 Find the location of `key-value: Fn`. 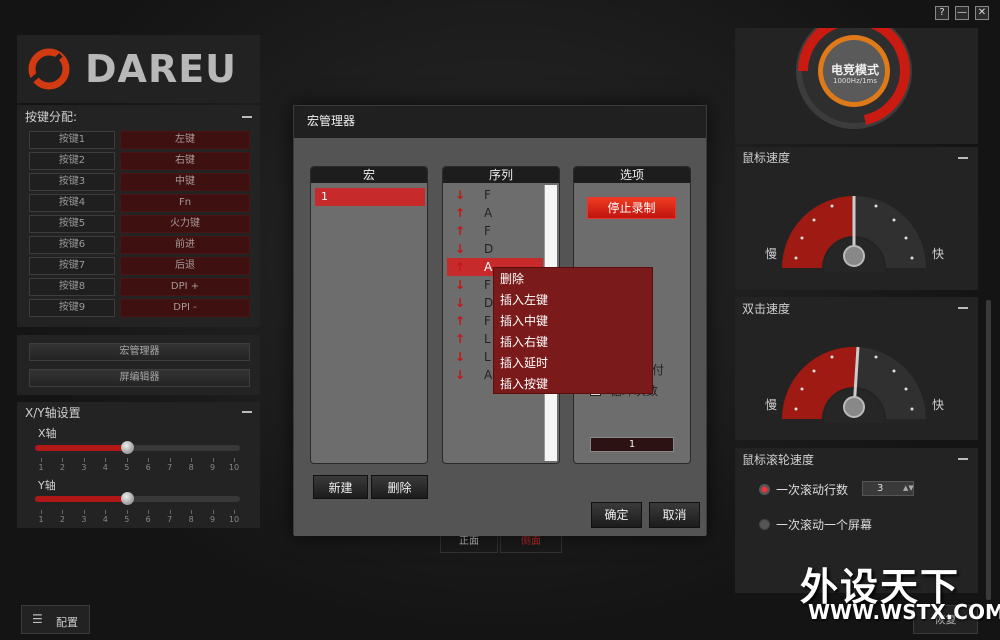

key-value: Fn is located at coordinates (185, 203).